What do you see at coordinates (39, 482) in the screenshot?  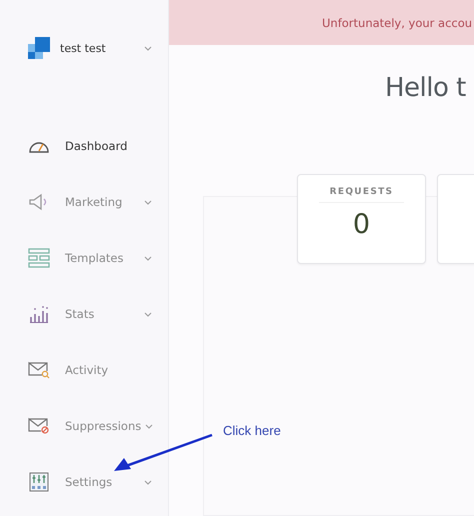 I see `sliders-icon` at bounding box center [39, 482].